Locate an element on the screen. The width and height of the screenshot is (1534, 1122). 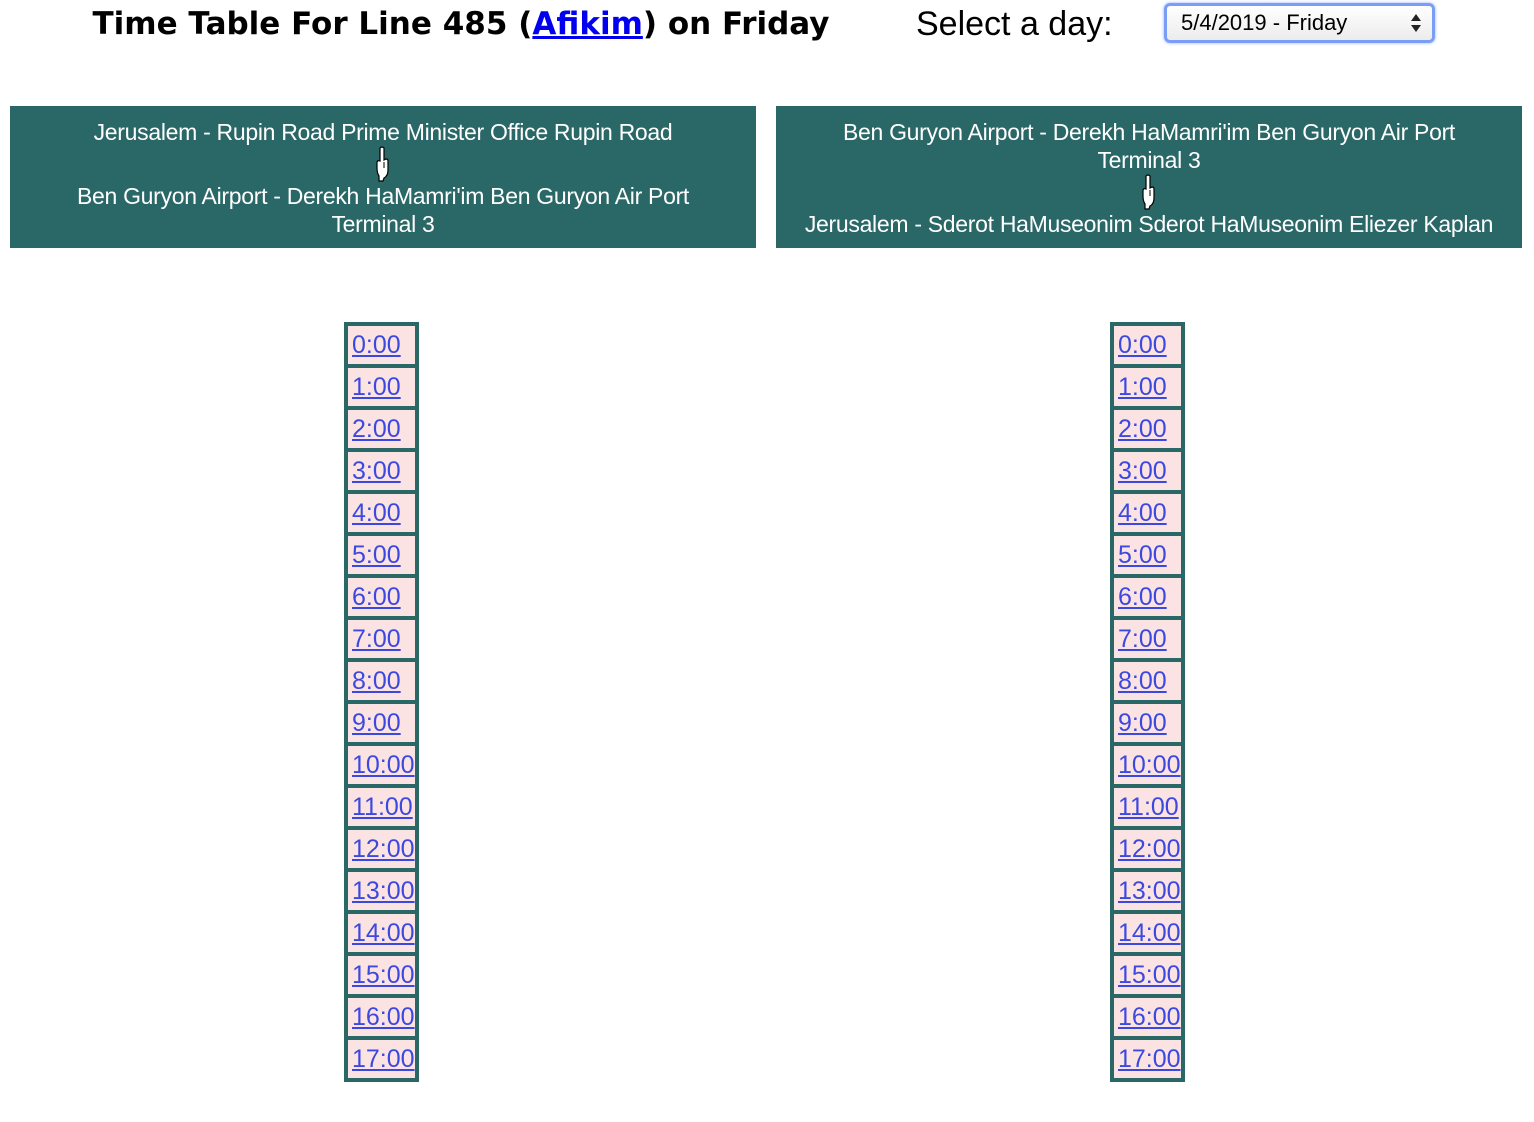
day-select-value: 5/4/2019 - Friday is located at coordinates (1264, 22).